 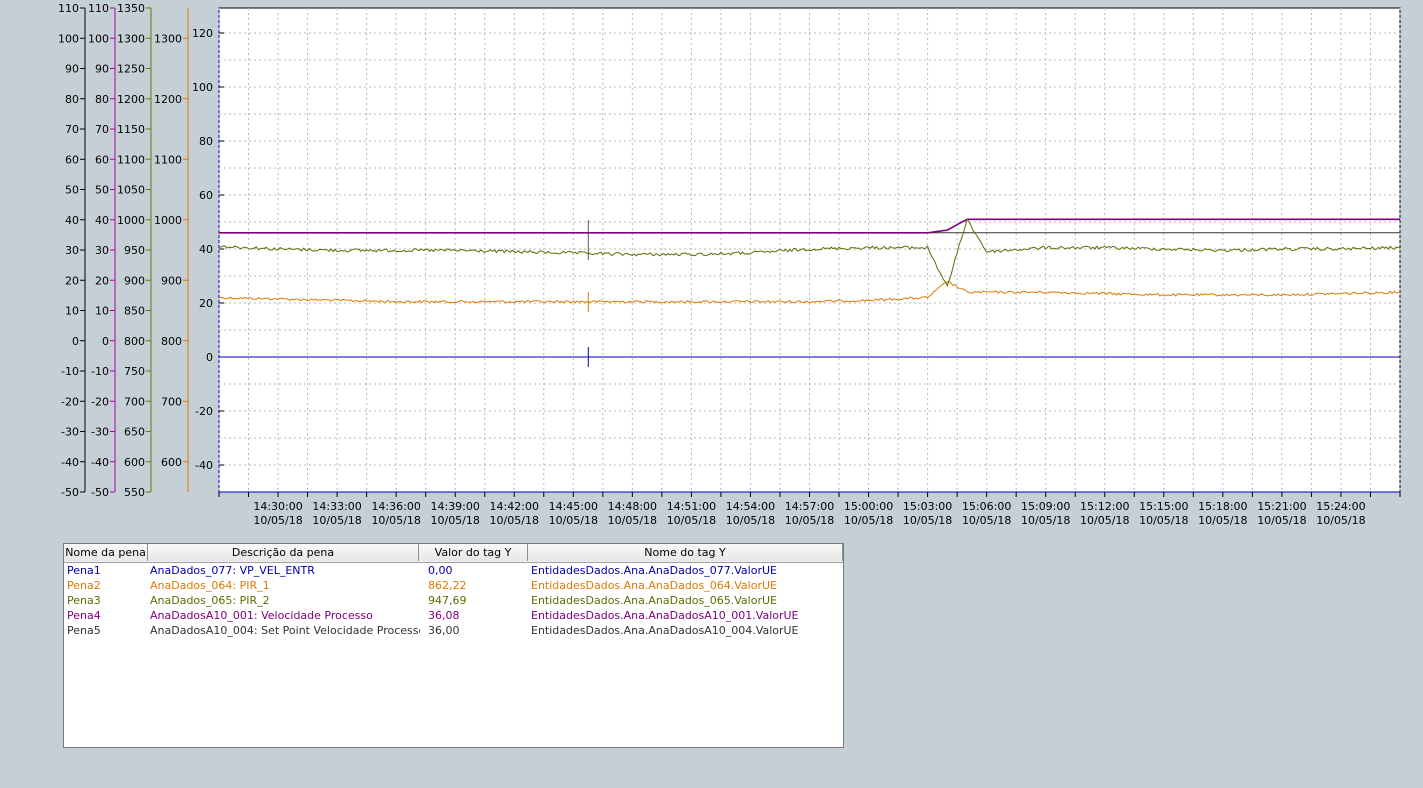 What do you see at coordinates (134, 311) in the screenshot?
I see `y-axis-tick-label: 850` at bounding box center [134, 311].